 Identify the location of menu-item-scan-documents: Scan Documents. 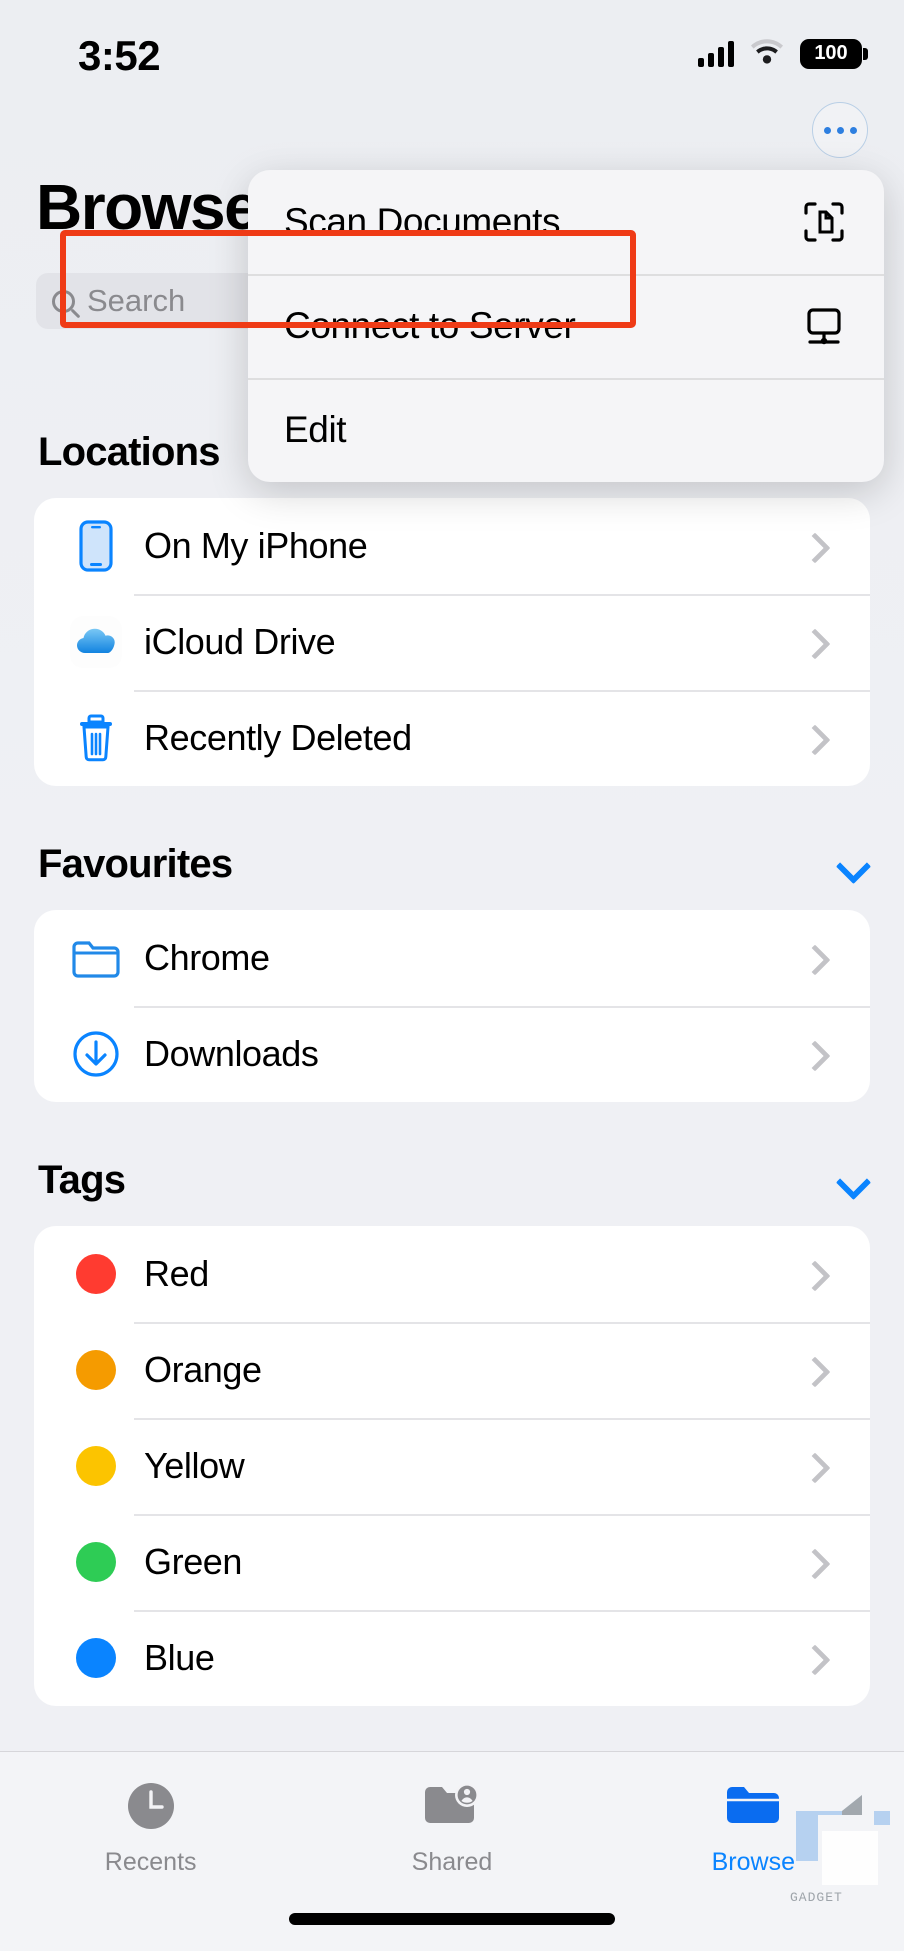
(566, 222).